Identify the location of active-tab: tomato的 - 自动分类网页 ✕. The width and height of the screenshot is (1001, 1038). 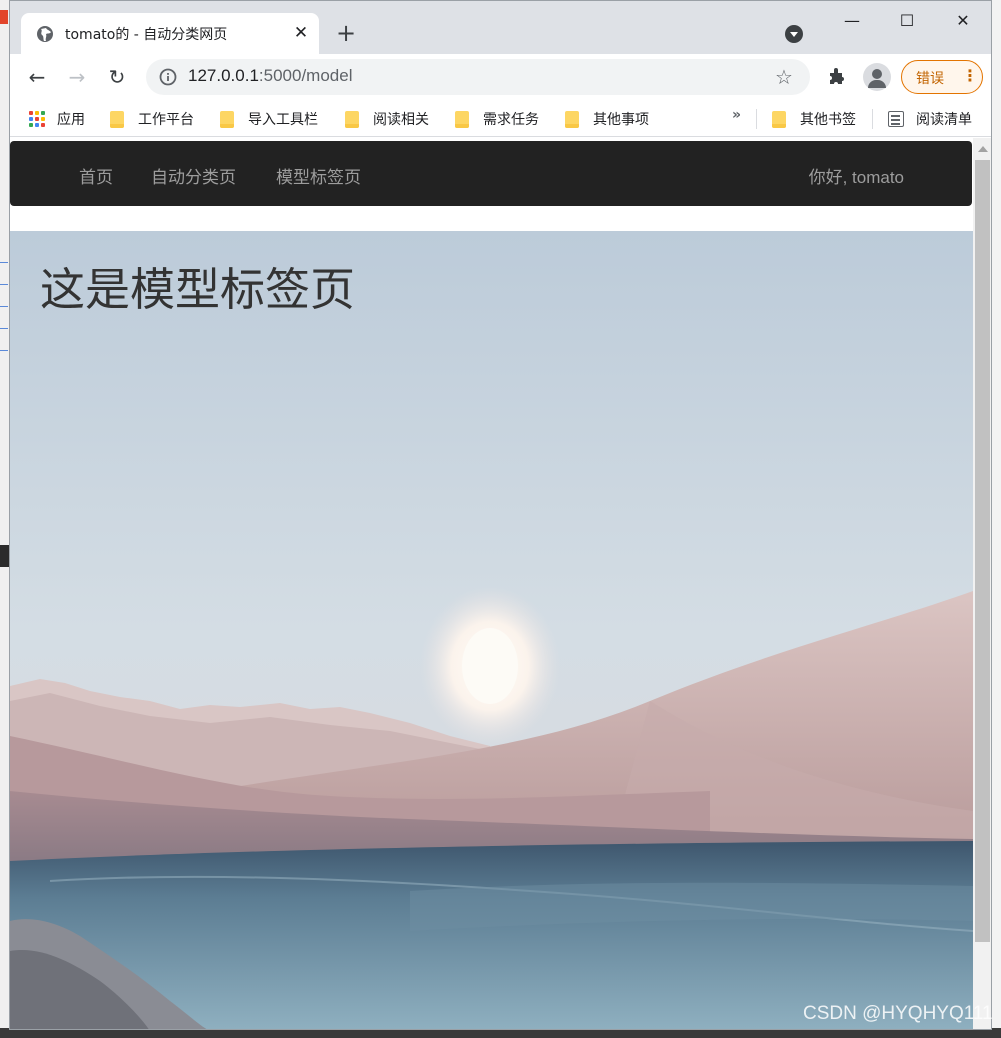
(170, 33).